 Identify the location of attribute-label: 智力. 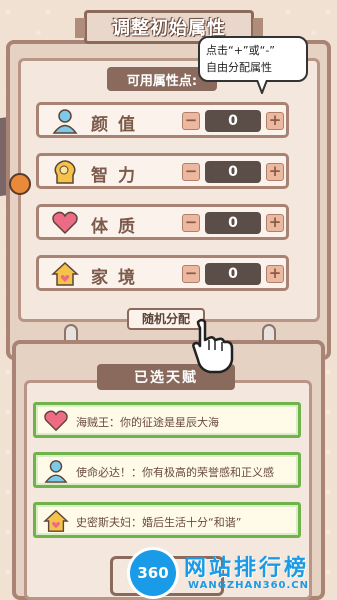
(118, 176).